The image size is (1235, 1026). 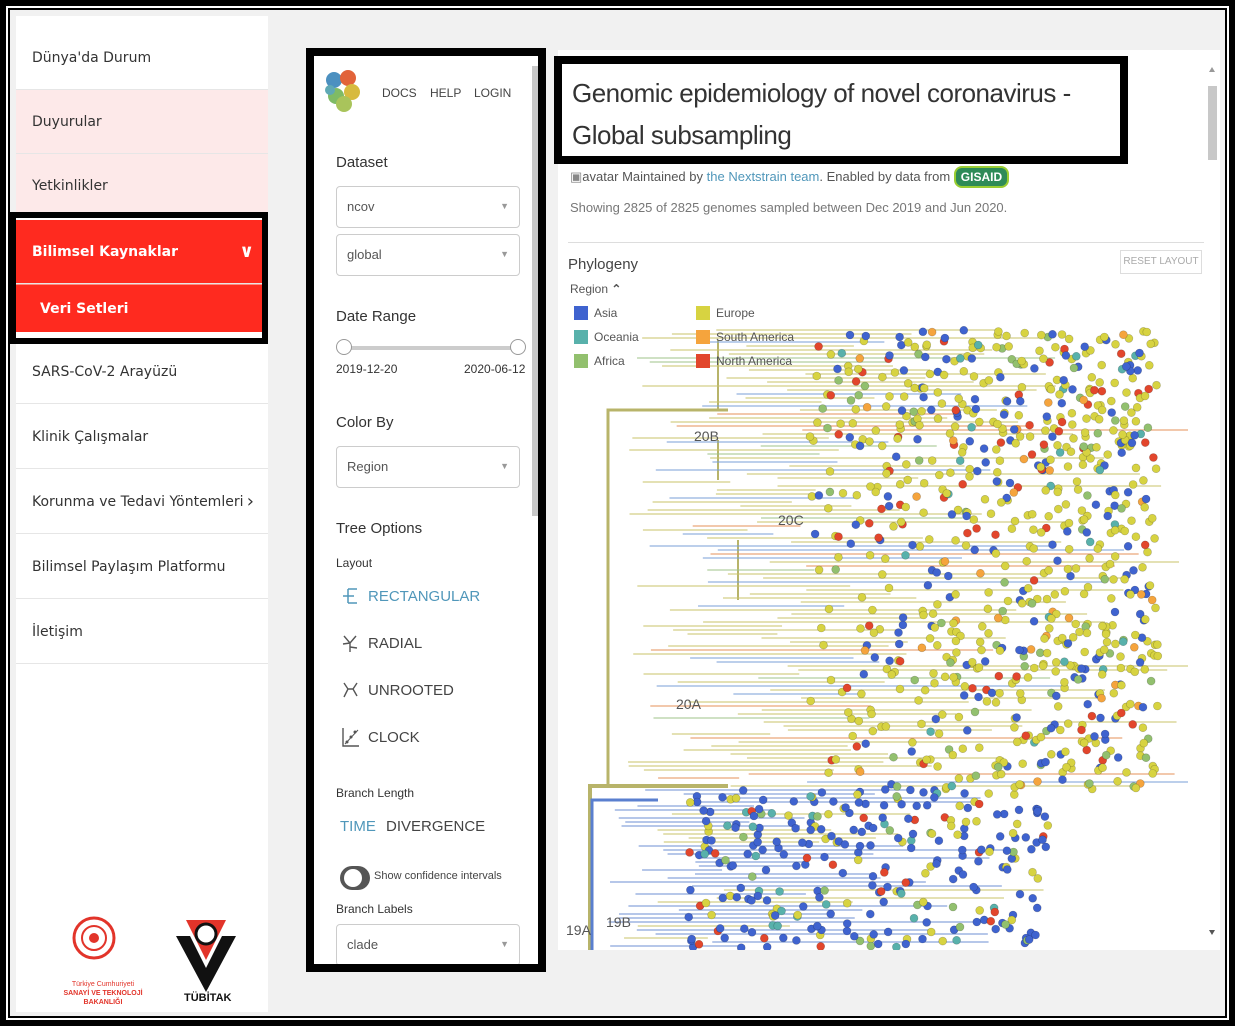 I want to click on nextstrain-logo, so click(x=342, y=91).